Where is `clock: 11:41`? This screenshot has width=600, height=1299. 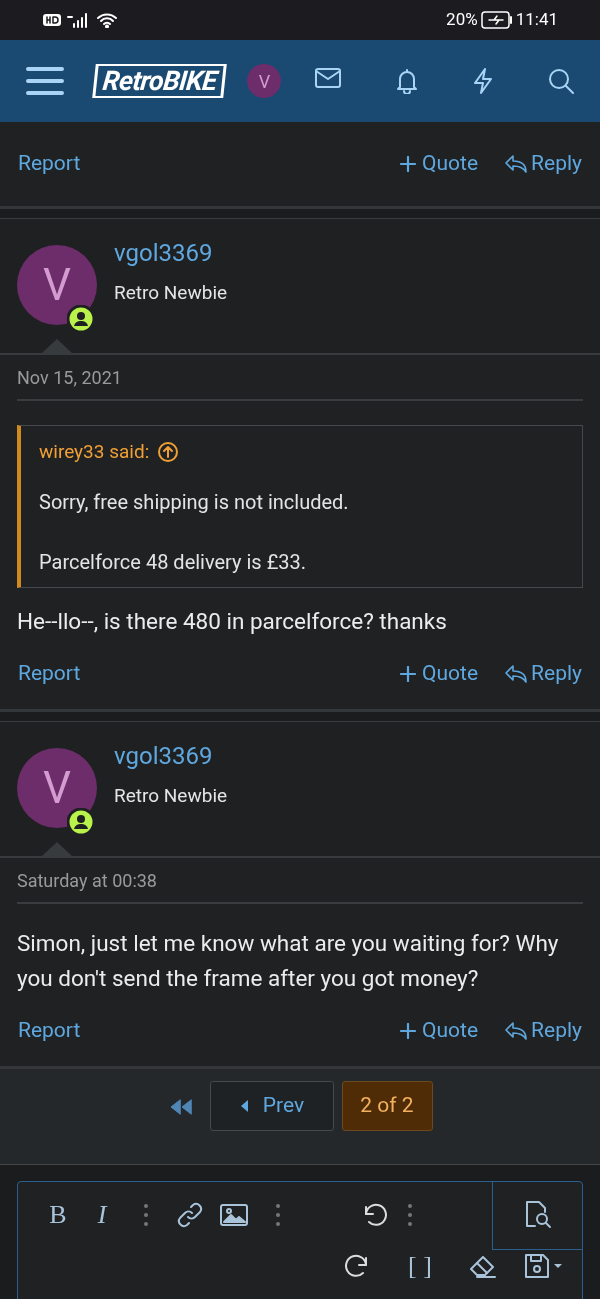 clock: 11:41 is located at coordinates (536, 20).